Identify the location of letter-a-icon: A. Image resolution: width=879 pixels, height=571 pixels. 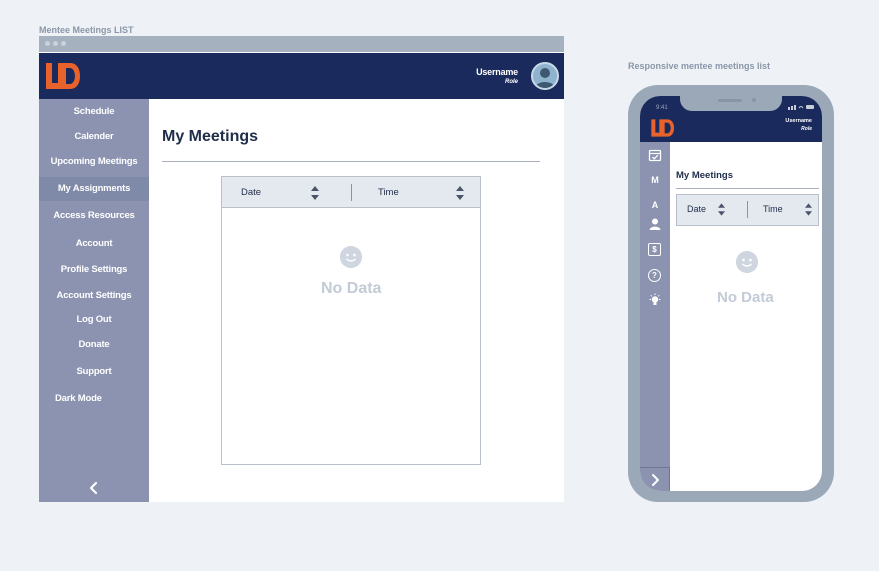
(655, 205).